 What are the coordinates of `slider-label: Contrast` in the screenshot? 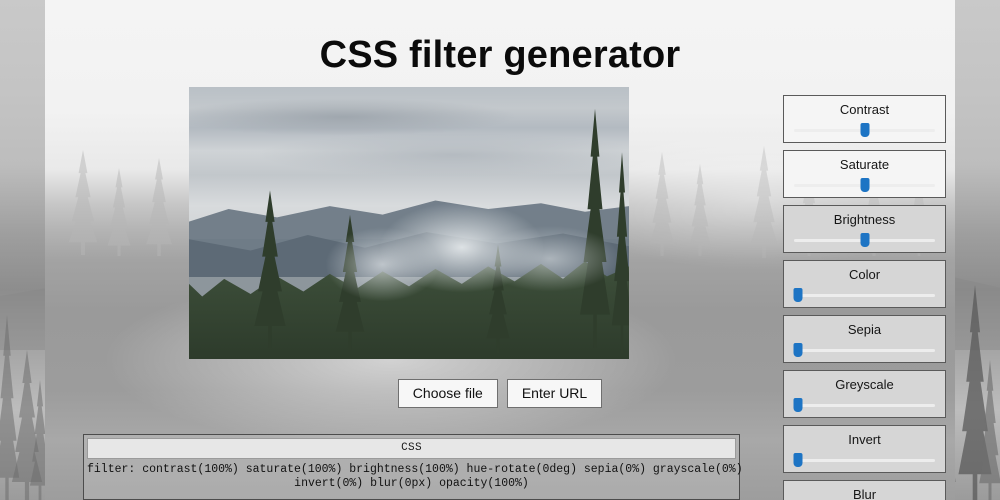 It's located at (864, 109).